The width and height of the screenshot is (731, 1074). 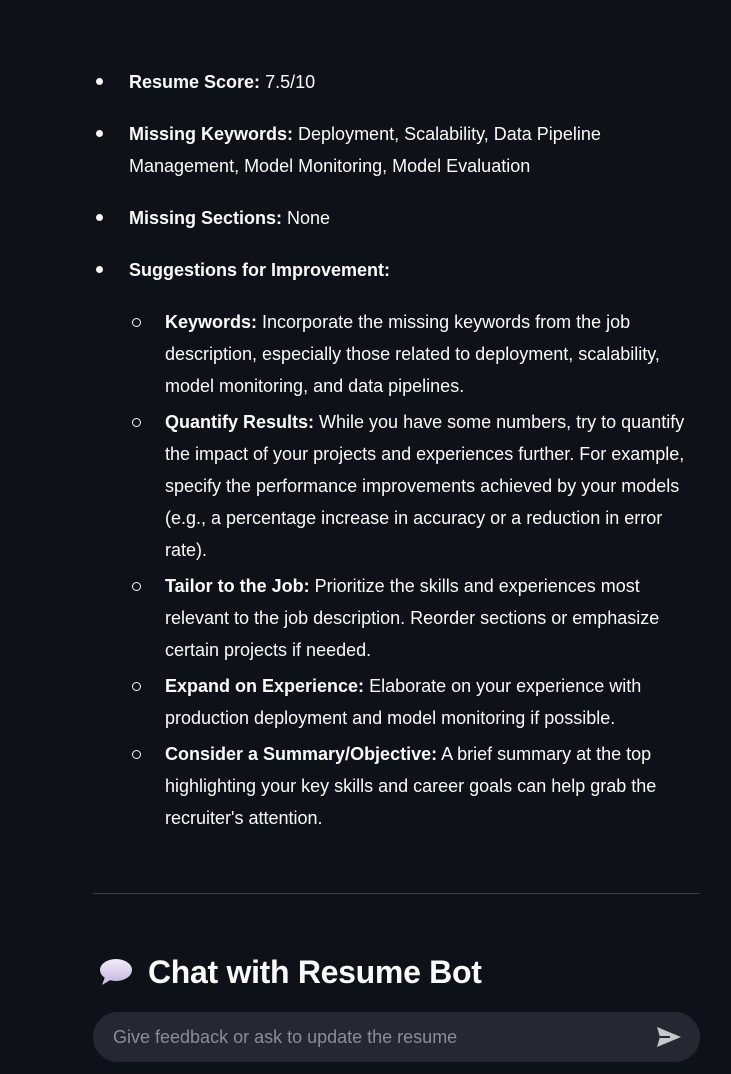 What do you see at coordinates (288, 82) in the screenshot?
I see `item-text: 7.5/10` at bounding box center [288, 82].